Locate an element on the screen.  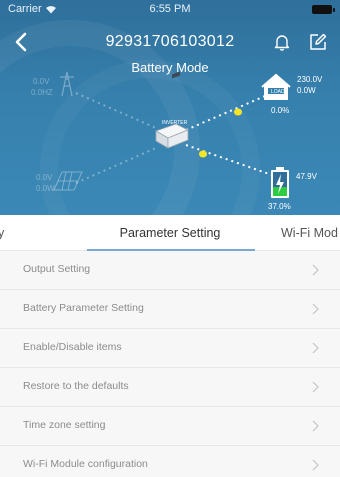
house-load-icon is located at coordinates (276, 86).